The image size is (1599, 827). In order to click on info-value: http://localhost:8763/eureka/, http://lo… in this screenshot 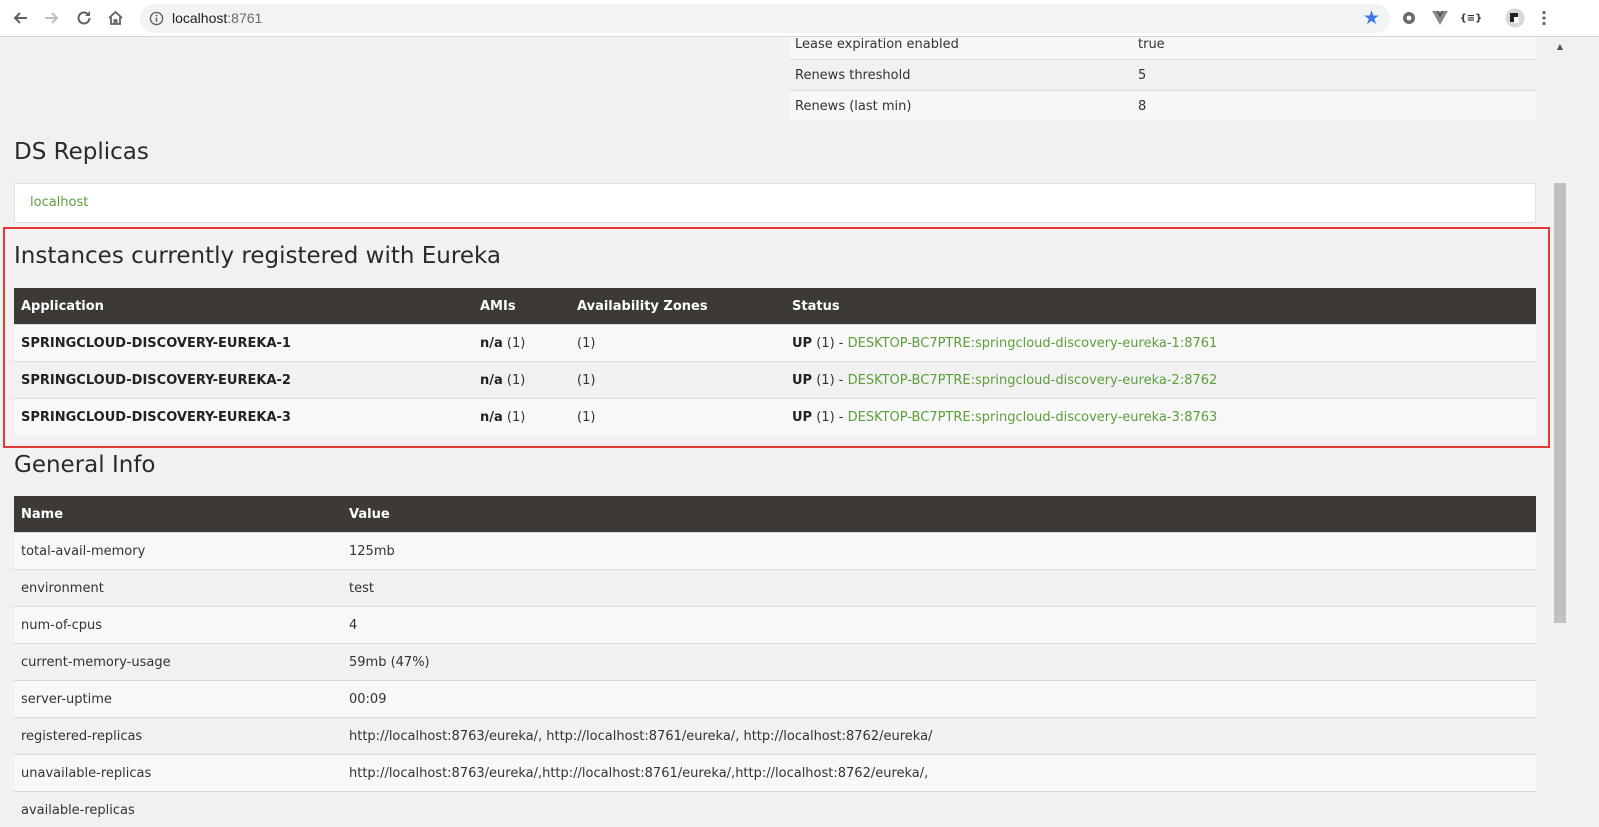, I will do `click(939, 736)`.